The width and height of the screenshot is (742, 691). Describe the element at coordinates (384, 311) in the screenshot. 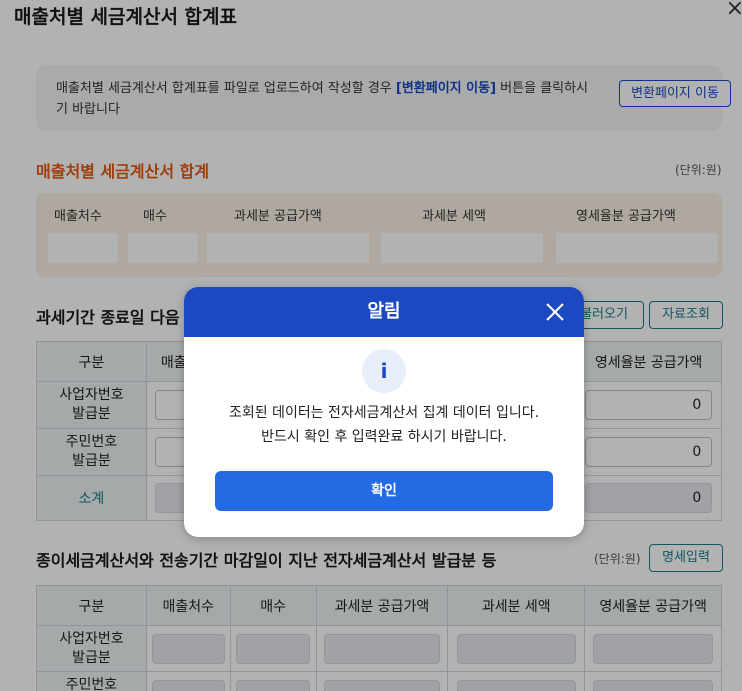

I see `alert-dialog-title: 알림` at that location.